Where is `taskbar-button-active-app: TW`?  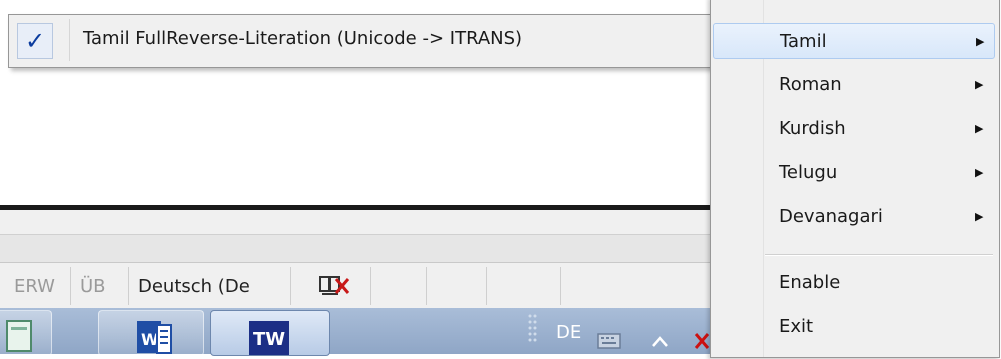
taskbar-button-active-app: TW is located at coordinates (270, 333).